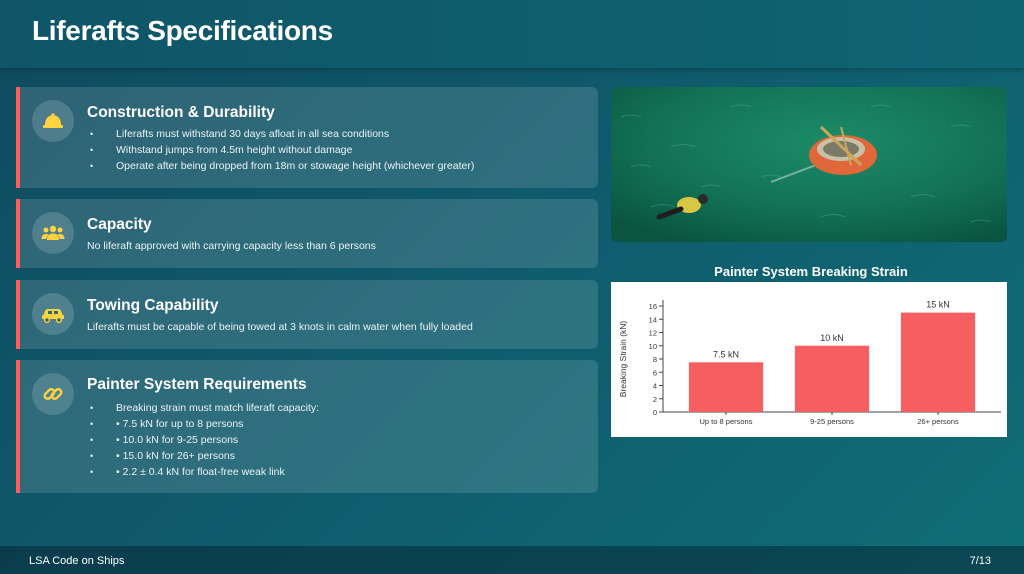  What do you see at coordinates (53, 233) in the screenshot?
I see `users-icon` at bounding box center [53, 233].